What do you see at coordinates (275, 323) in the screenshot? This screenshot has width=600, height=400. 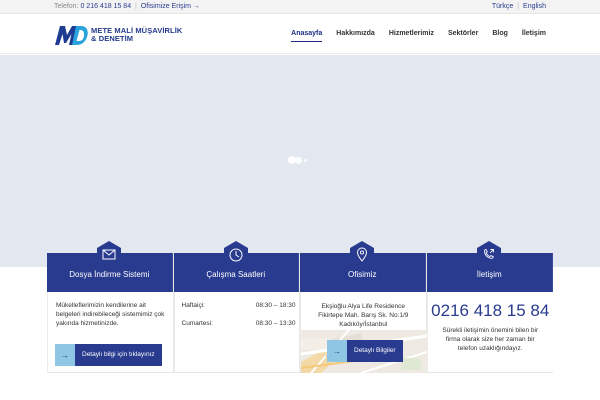 I see `hours-time: 08:30 – 13:30` at bounding box center [275, 323].